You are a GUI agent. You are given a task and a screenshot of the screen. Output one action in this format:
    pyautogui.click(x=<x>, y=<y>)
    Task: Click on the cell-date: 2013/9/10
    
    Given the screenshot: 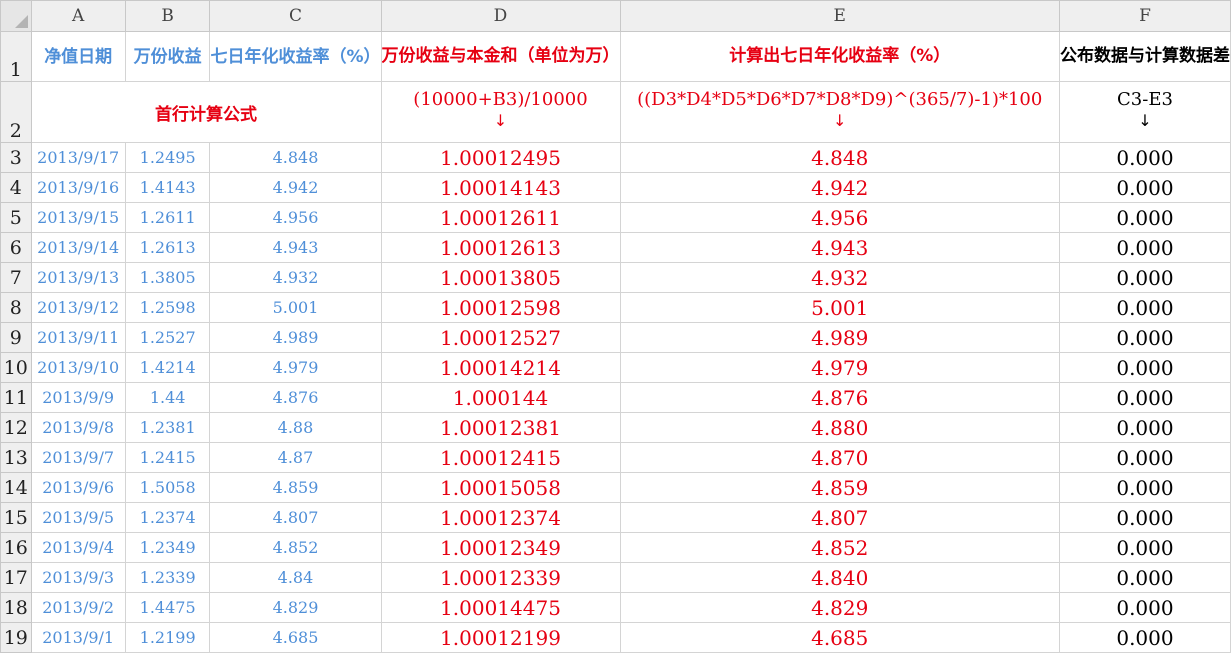 What is the action you would take?
    pyautogui.click(x=78, y=367)
    